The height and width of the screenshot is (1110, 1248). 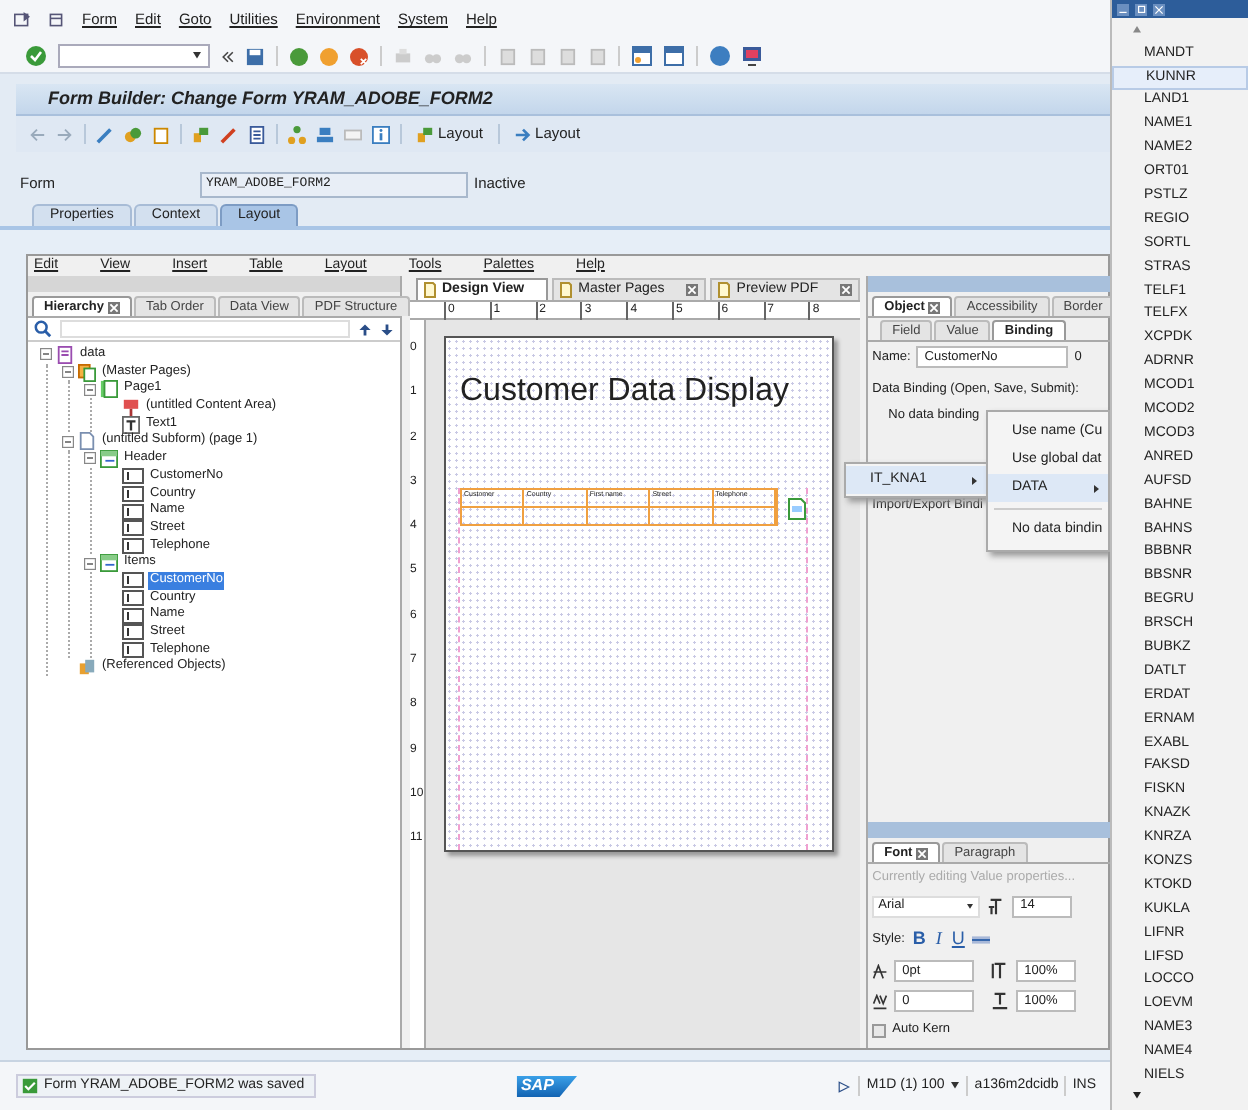 What do you see at coordinates (133, 134) in the screenshot?
I see `activate-icon` at bounding box center [133, 134].